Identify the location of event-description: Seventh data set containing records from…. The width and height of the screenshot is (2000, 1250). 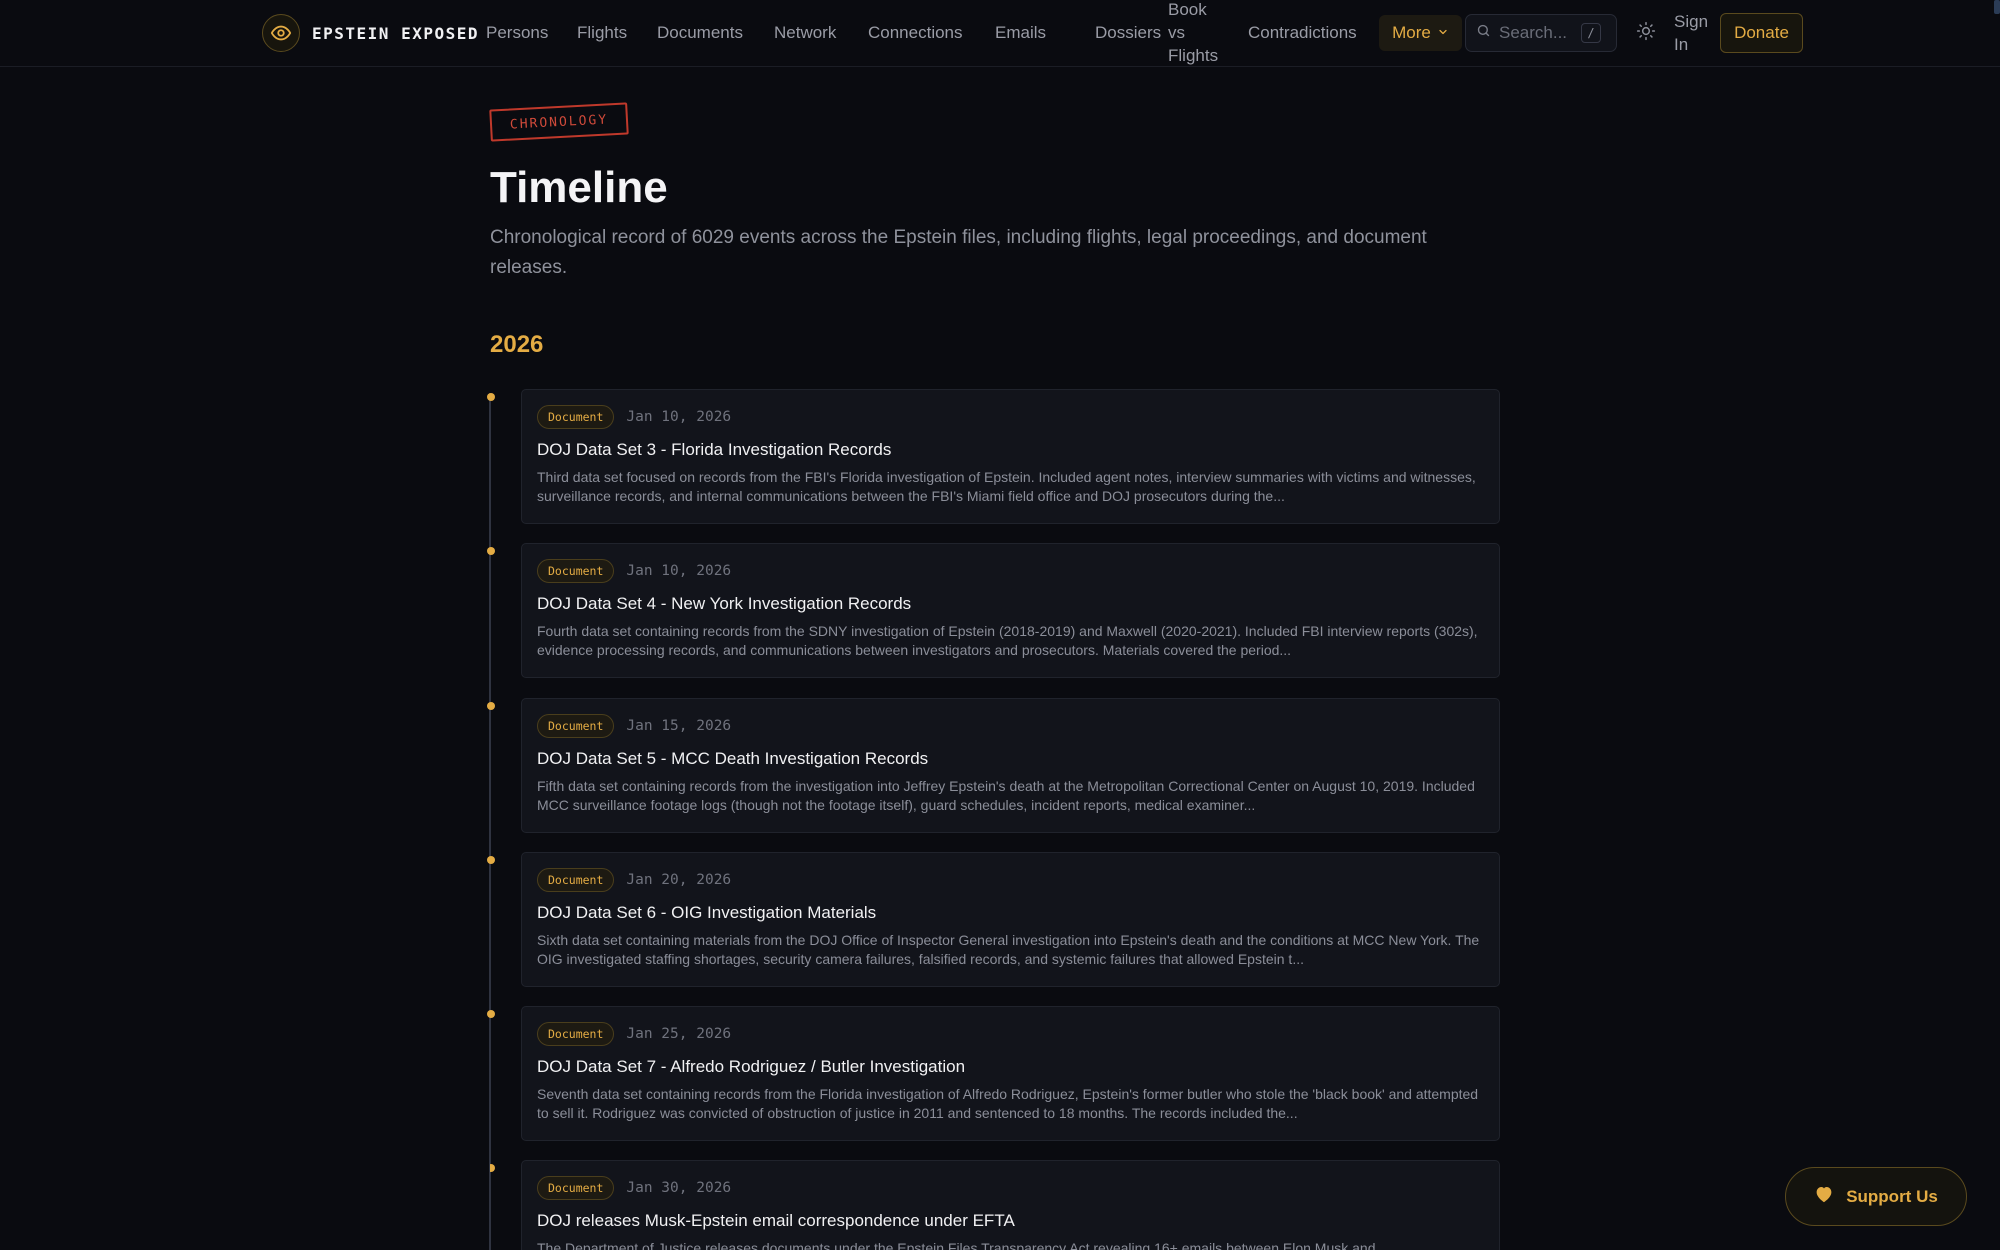
(1008, 1103).